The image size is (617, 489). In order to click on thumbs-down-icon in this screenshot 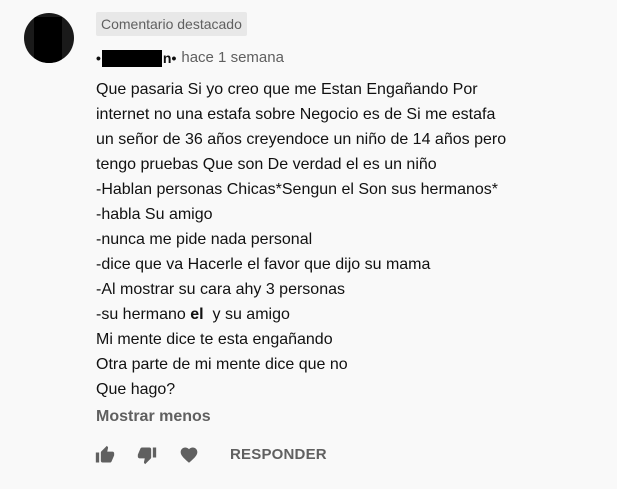, I will do `click(147, 456)`.